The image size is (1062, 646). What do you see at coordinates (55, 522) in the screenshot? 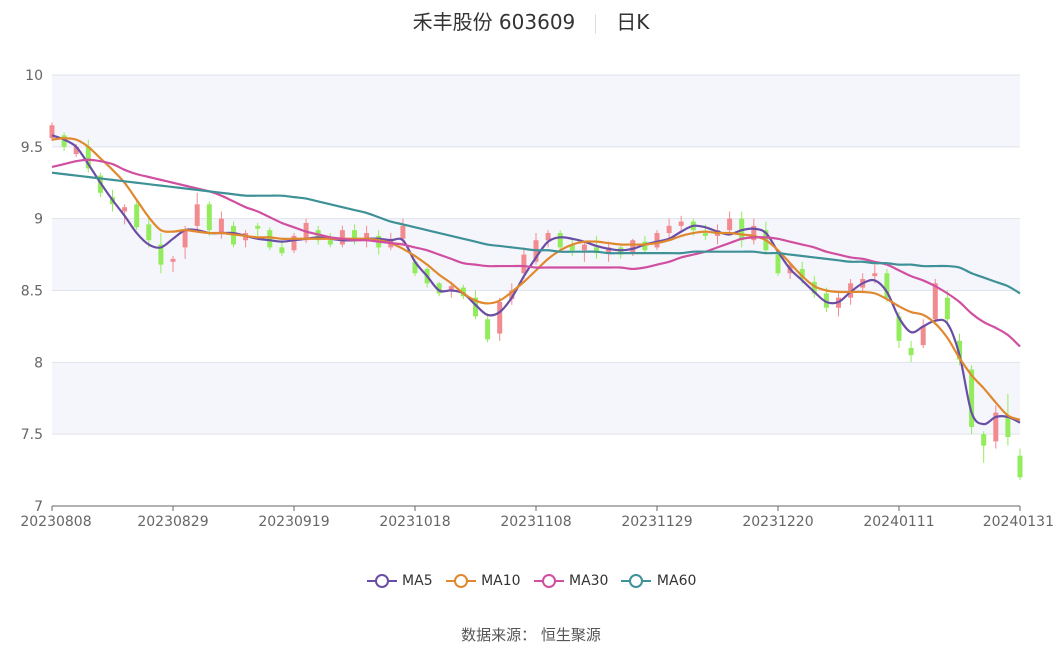
I see `x-tick-label: 20230808` at bounding box center [55, 522].